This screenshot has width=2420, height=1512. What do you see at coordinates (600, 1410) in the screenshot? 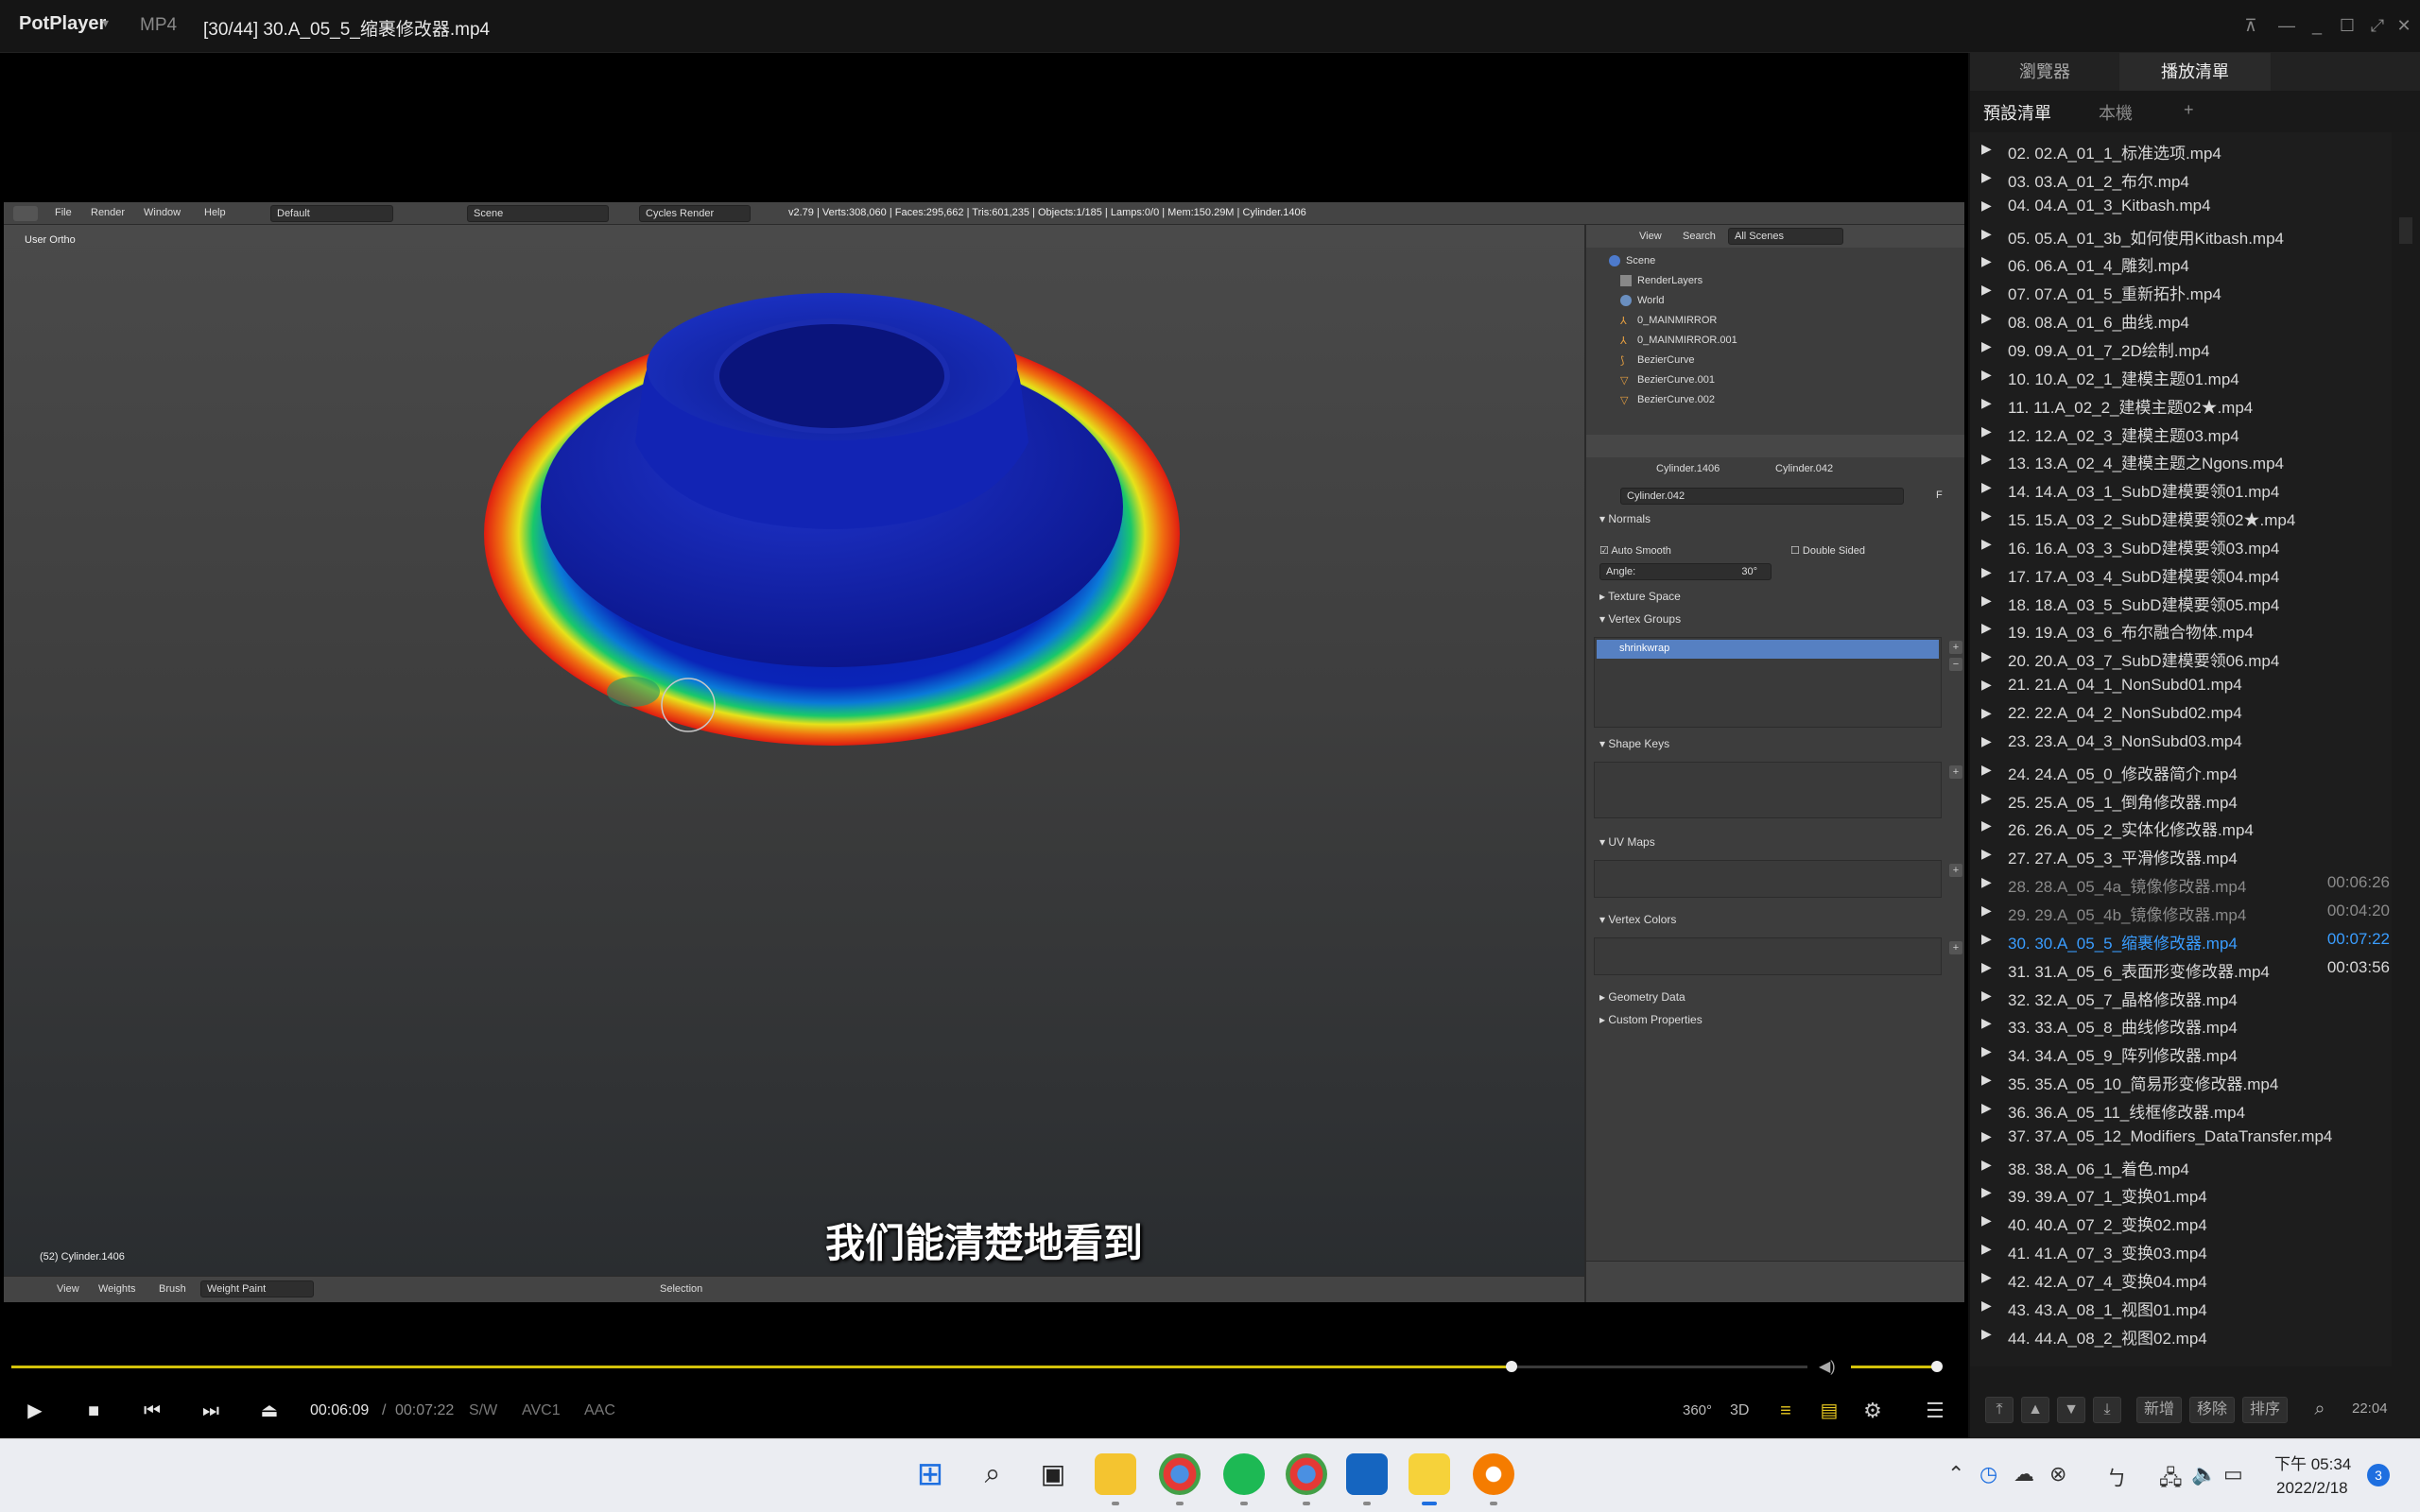
I see `audio-codec-badge: AAC` at bounding box center [600, 1410].